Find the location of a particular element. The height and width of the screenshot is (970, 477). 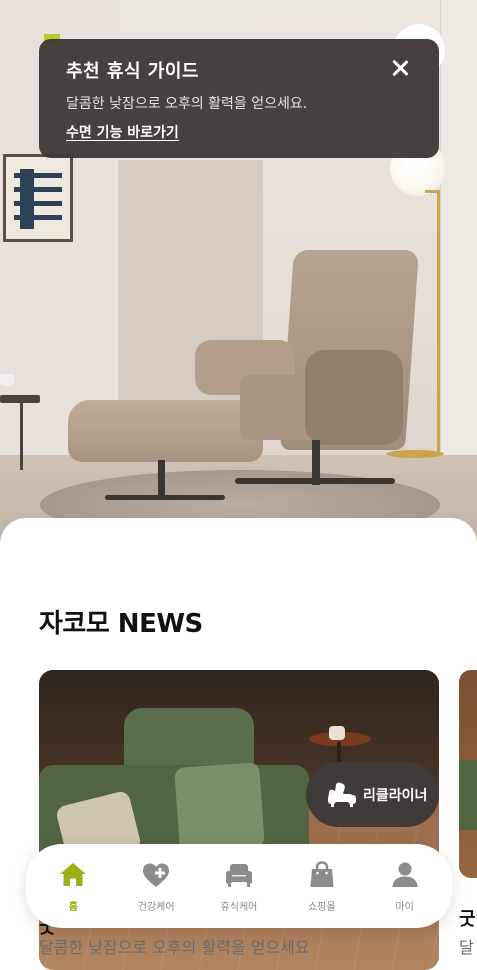

heart-plus-icon is located at coordinates (156, 875).